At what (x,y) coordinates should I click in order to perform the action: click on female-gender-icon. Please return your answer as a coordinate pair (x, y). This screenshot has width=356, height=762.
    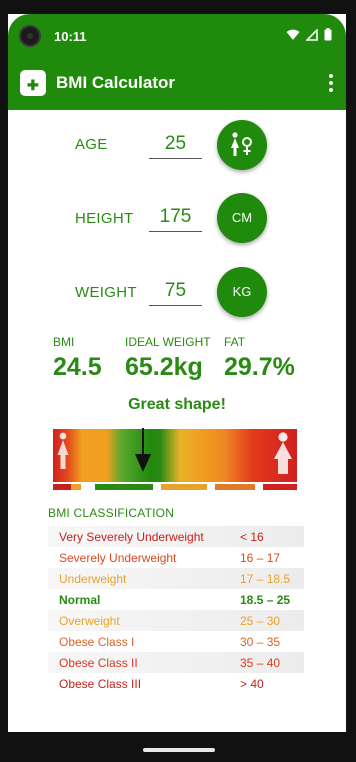
    Looking at the image, I should click on (241, 144).